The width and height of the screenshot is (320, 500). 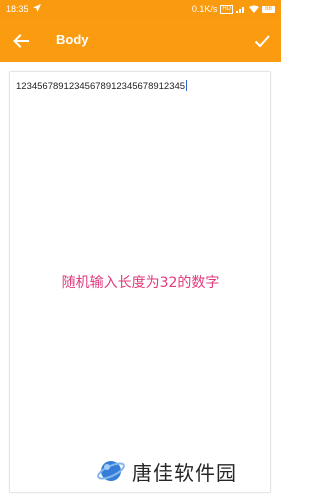 I want to click on watermark-text: 唐佳软件园, so click(x=184, y=472).